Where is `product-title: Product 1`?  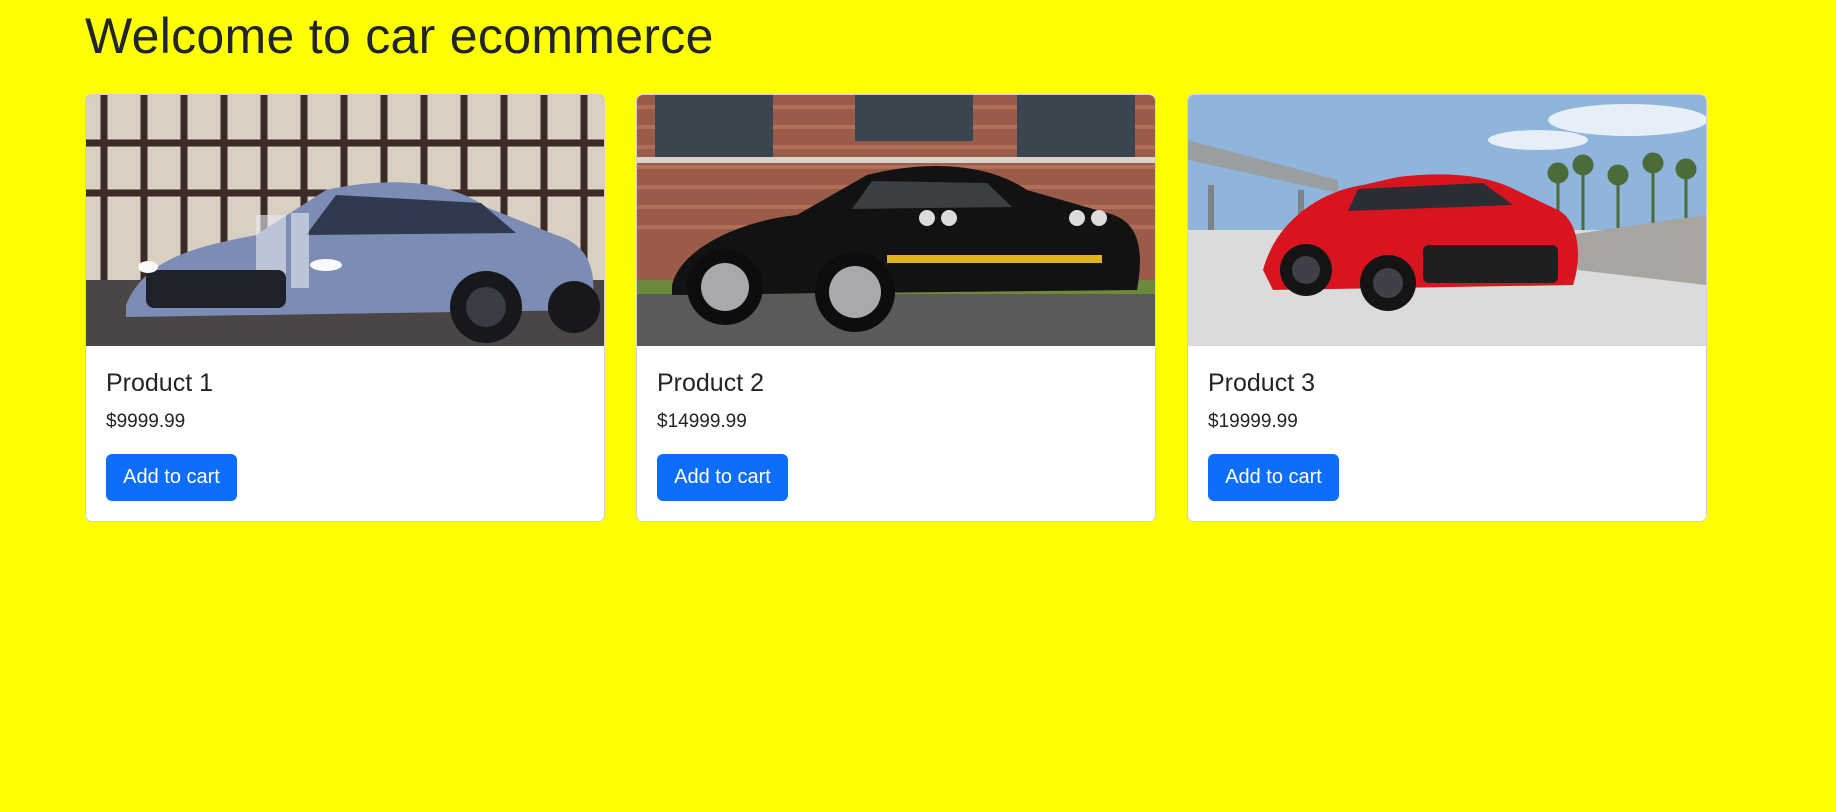 product-title: Product 1 is located at coordinates (160, 383).